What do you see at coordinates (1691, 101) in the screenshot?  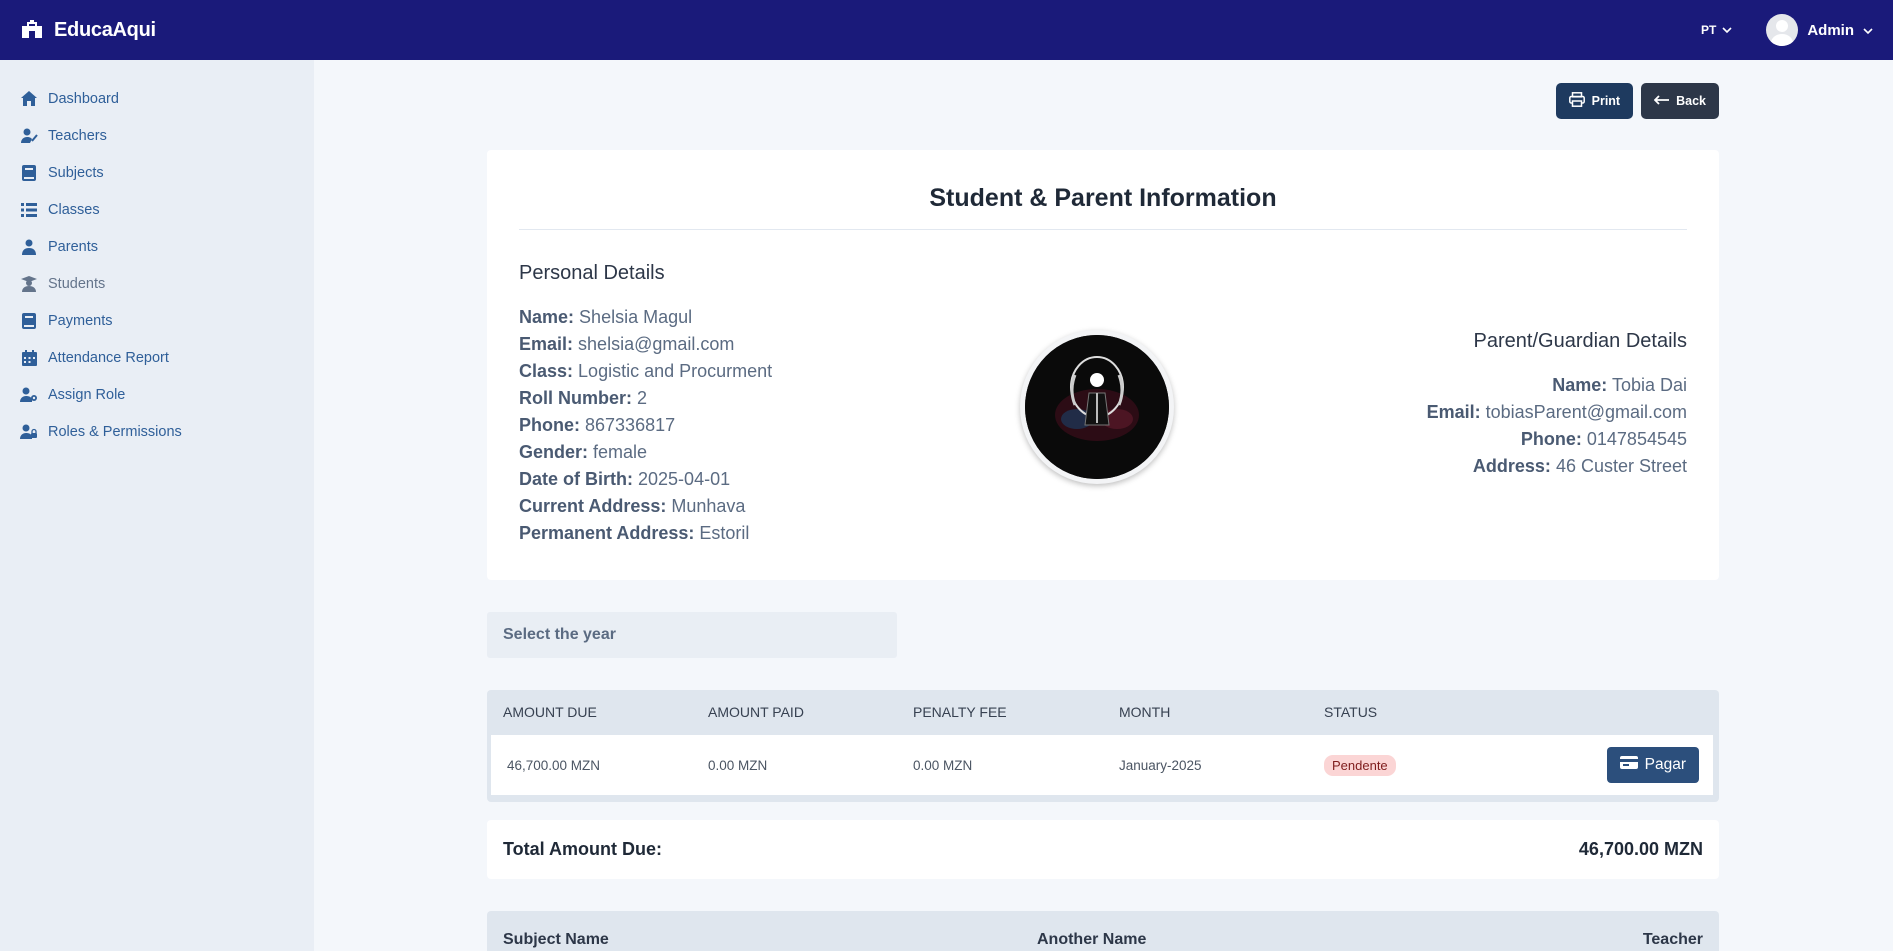 I see `back-label: Back` at bounding box center [1691, 101].